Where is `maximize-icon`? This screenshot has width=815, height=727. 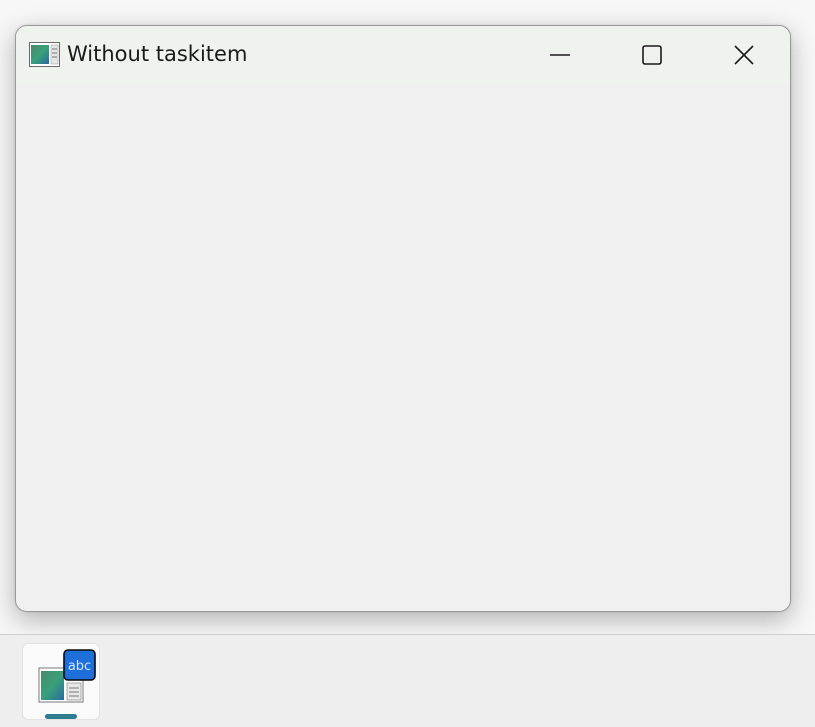
maximize-icon is located at coordinates (652, 54).